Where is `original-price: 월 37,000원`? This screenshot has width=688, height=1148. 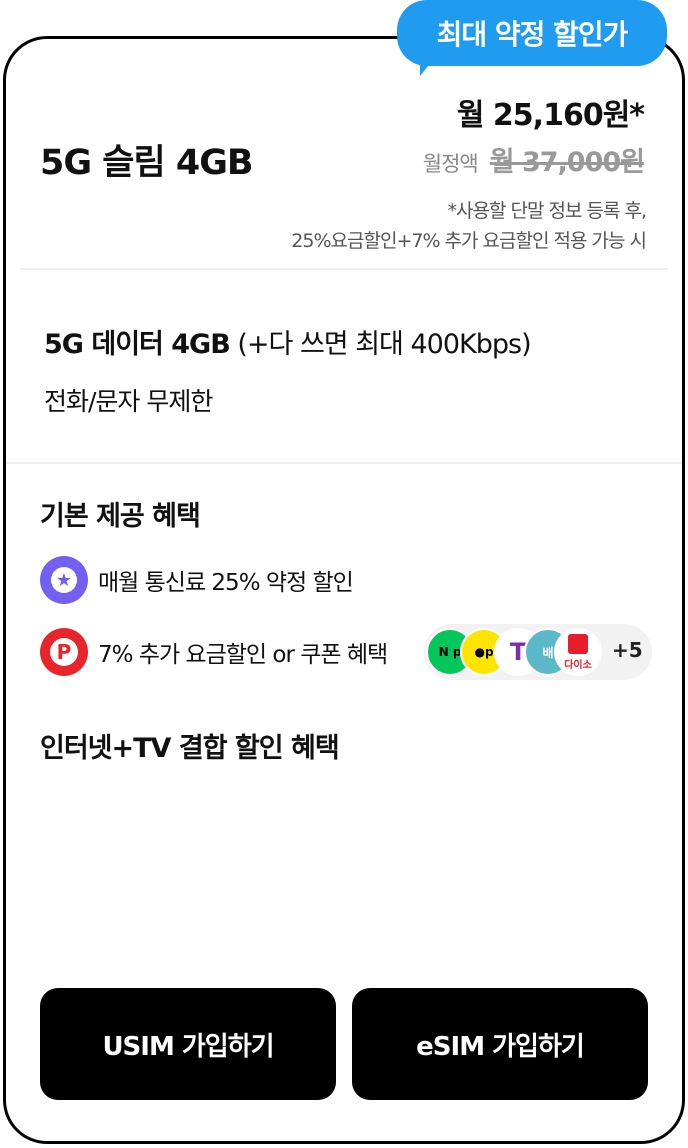
original-price: 월 37,000원 is located at coordinates (567, 162).